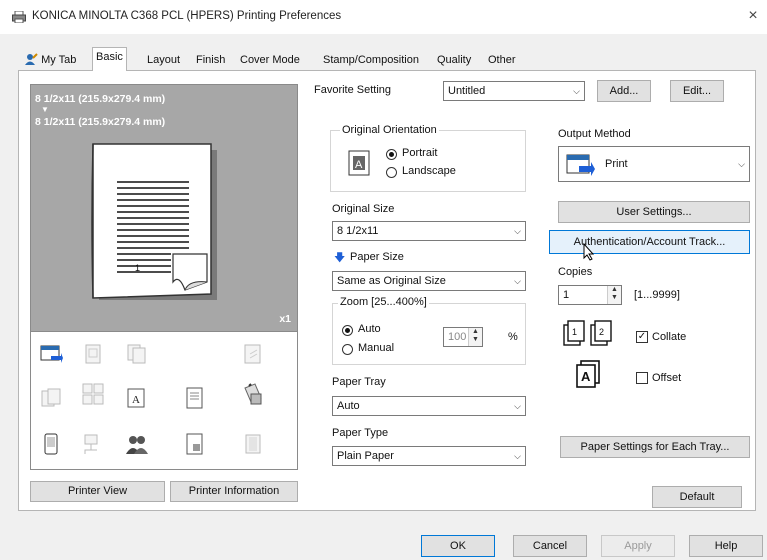 This screenshot has height=560, width=767. Describe the element at coordinates (429, 171) in the screenshot. I see `landscape-label: Landscape` at that location.